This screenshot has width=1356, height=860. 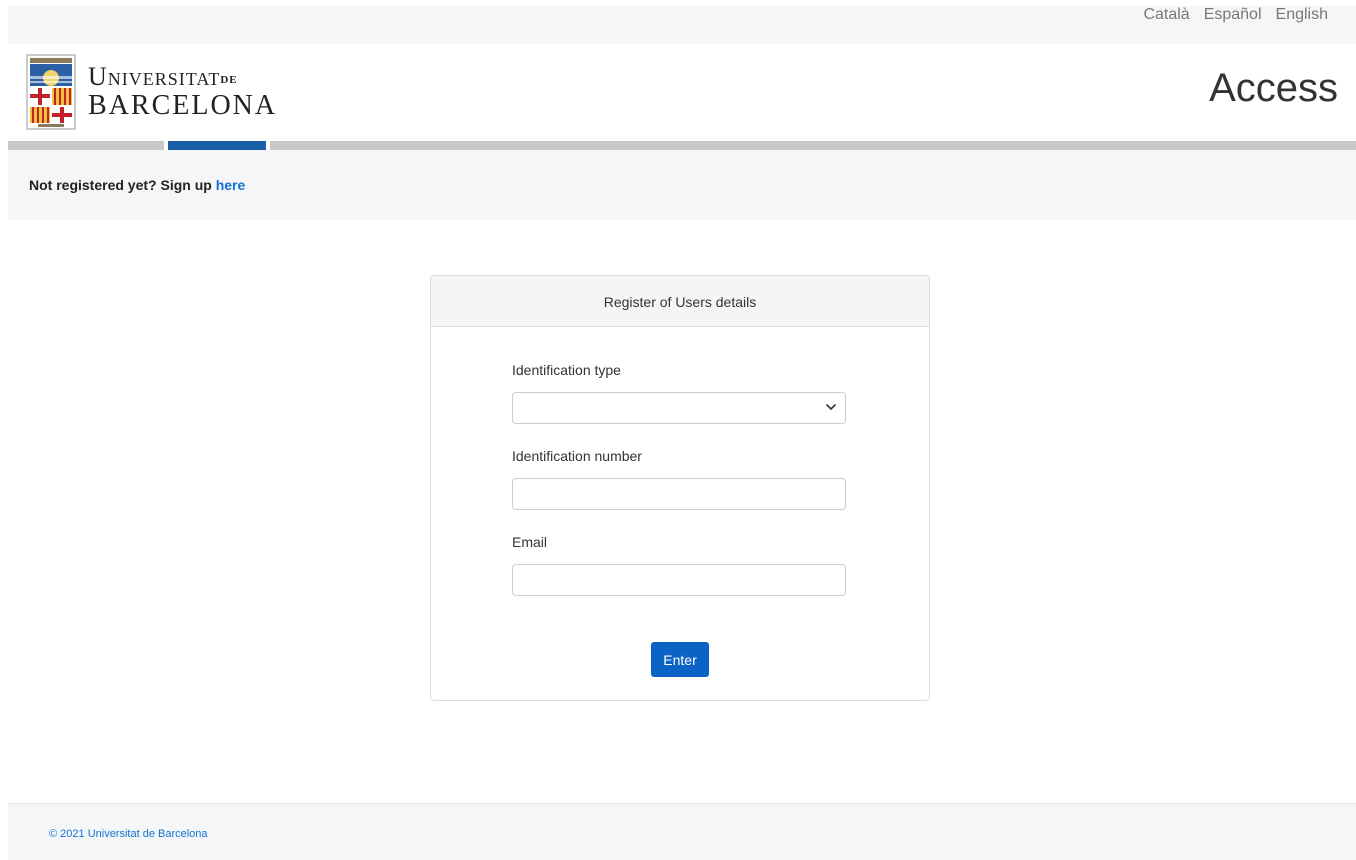 What do you see at coordinates (51, 92) in the screenshot?
I see `university-seal-icon` at bounding box center [51, 92].